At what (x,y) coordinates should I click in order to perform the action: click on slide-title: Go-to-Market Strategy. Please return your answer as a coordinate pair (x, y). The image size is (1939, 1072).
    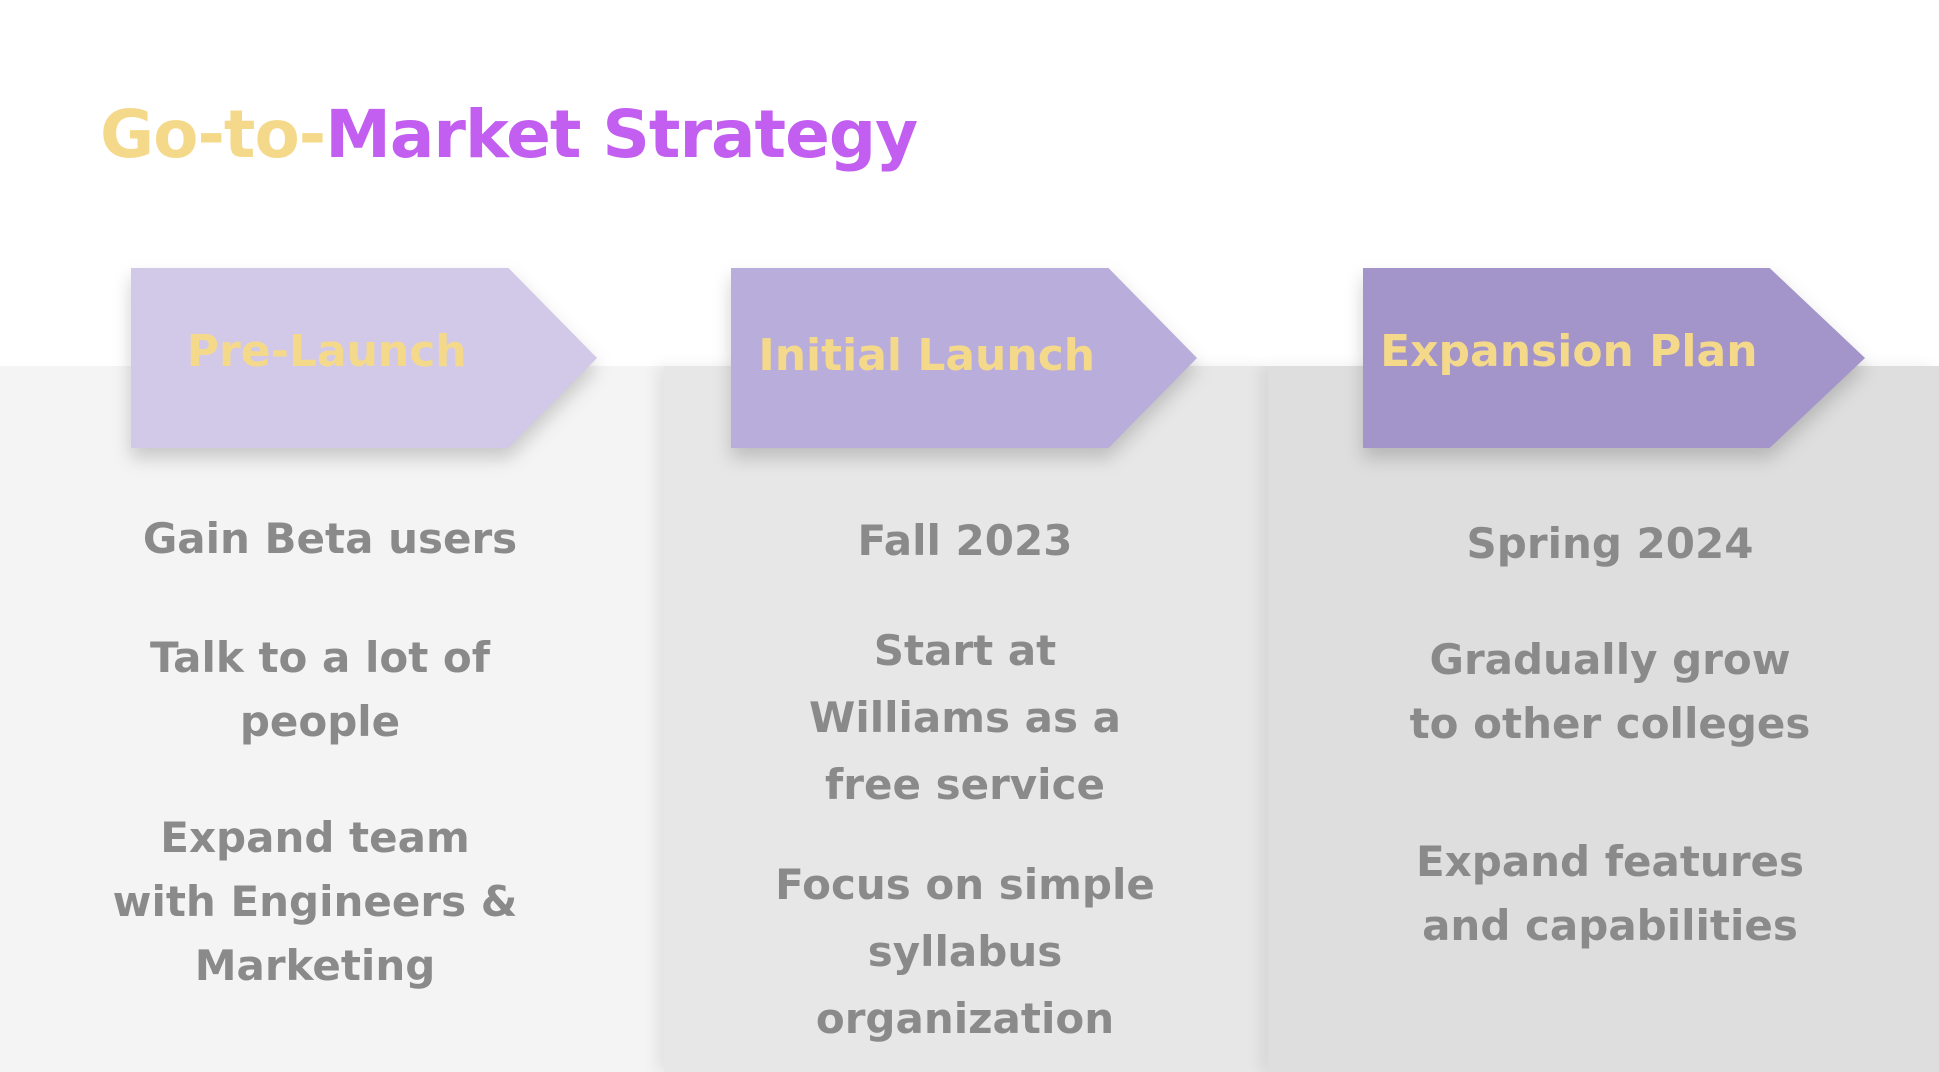
    Looking at the image, I should click on (509, 135).